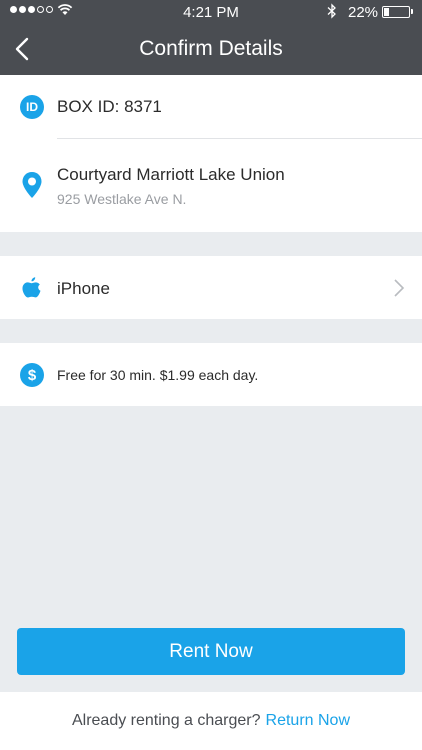  What do you see at coordinates (239, 138) in the screenshot?
I see `divider` at bounding box center [239, 138].